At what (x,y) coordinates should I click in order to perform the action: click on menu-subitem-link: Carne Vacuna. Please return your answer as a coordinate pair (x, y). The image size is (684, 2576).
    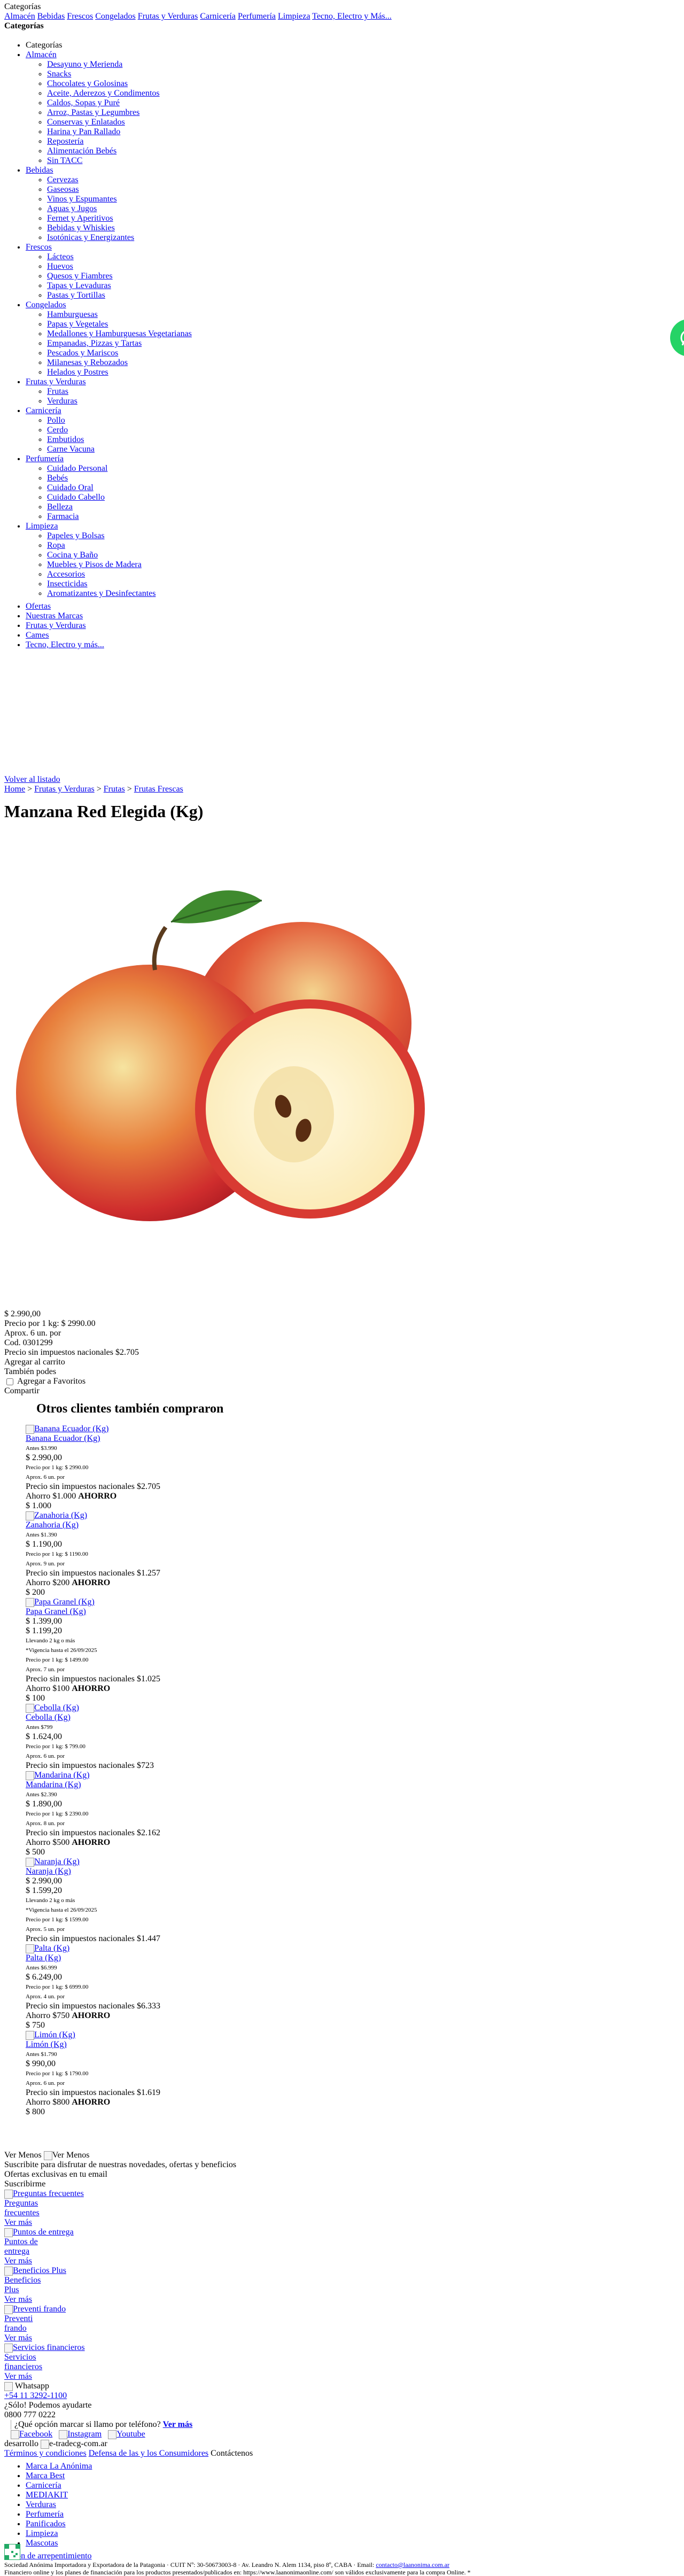
    Looking at the image, I should click on (71, 449).